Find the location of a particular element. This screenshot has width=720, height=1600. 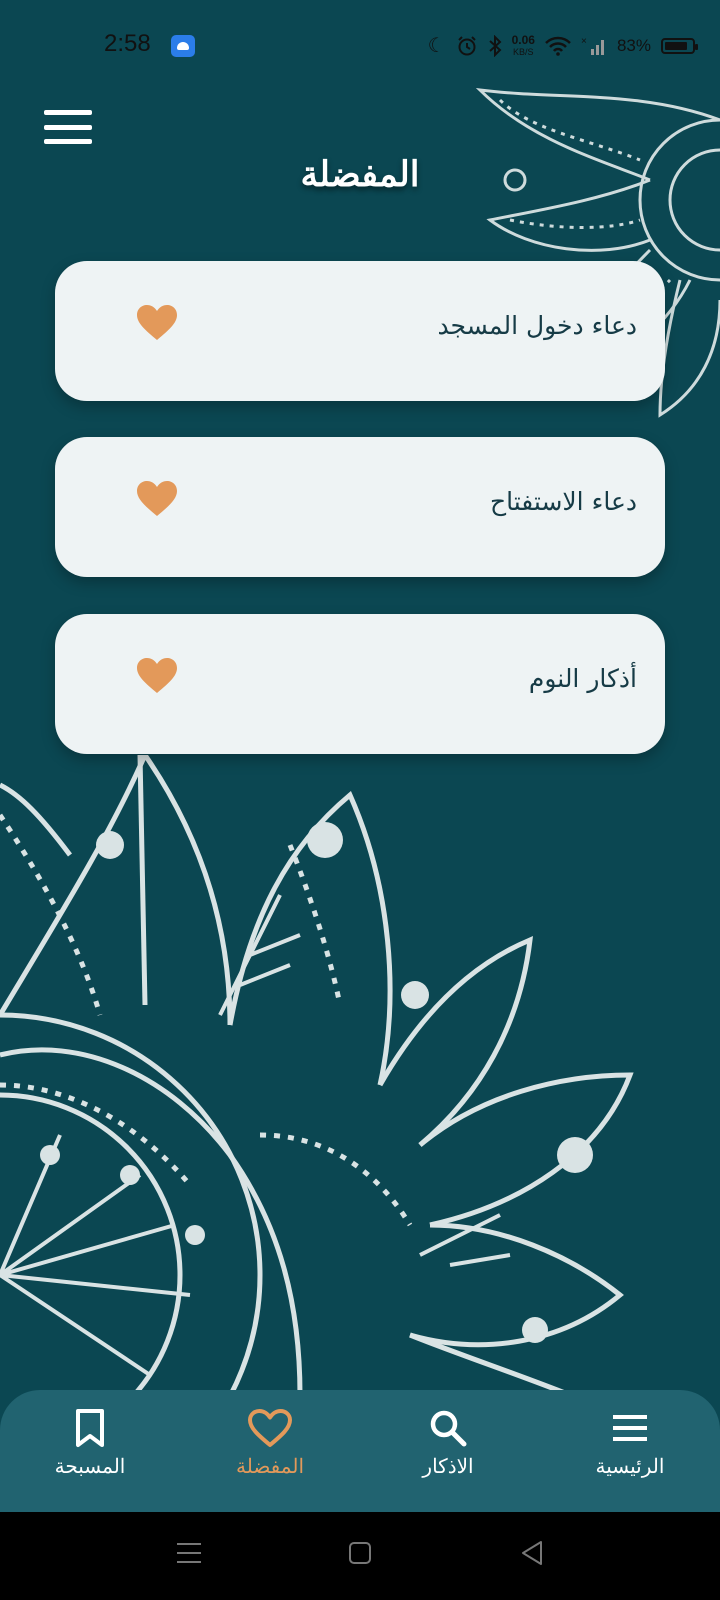

nav-label: المسبحة is located at coordinates (90, 1466).